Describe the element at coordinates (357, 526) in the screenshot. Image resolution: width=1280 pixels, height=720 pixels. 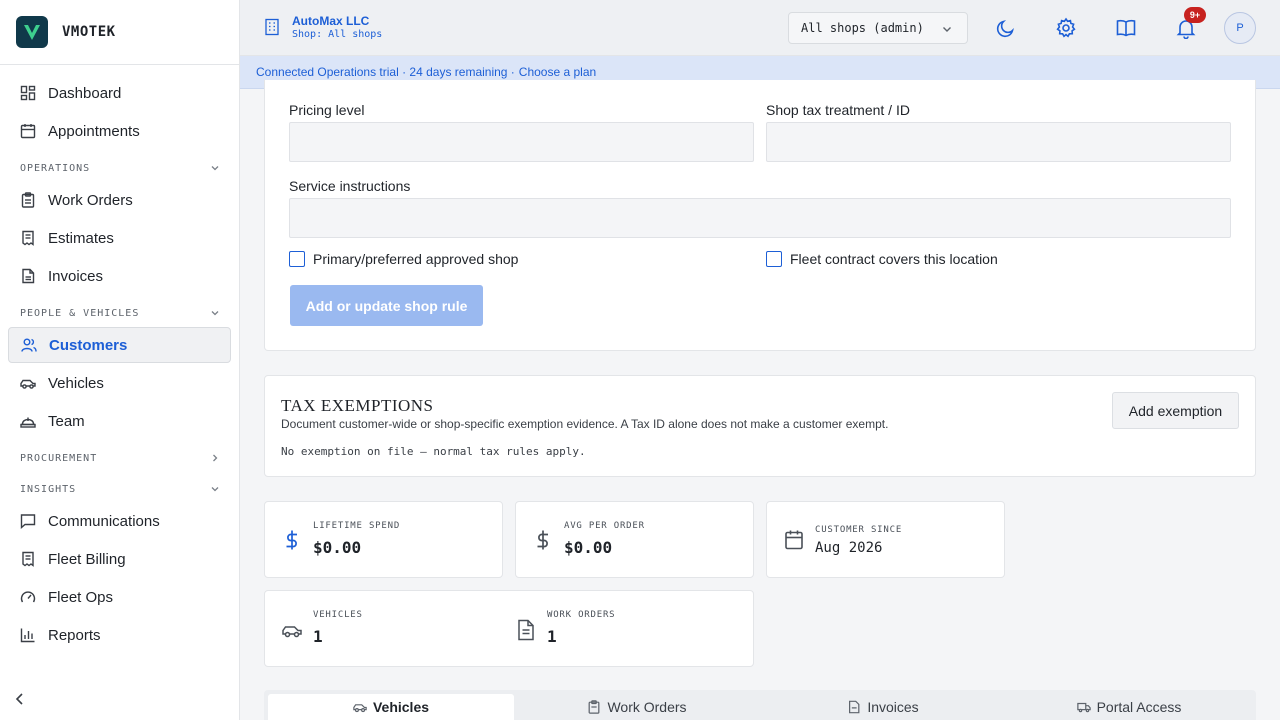
I see `stat-label: LIFETIME SPEND` at that location.